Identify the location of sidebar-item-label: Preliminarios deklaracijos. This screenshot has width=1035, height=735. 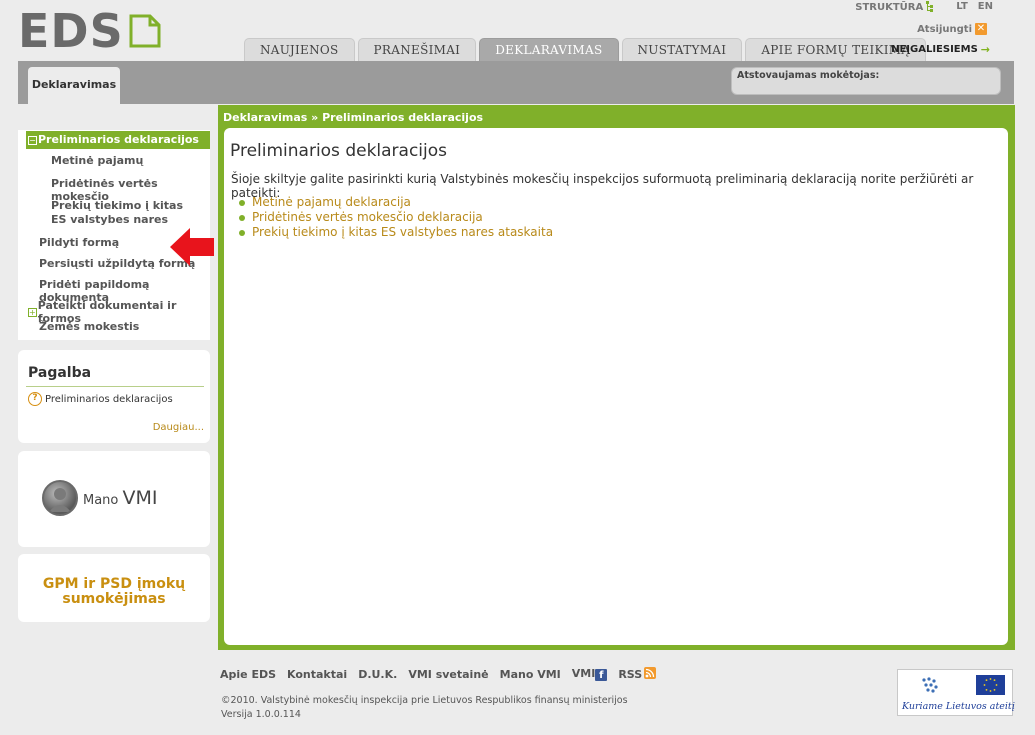
(118, 139).